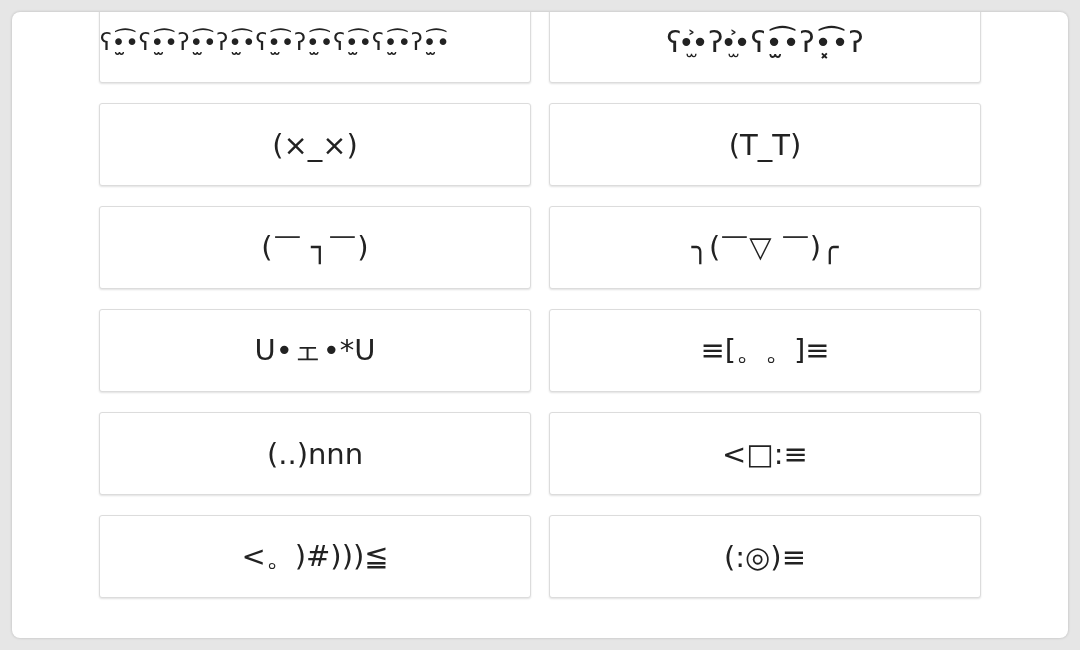 This screenshot has width=1080, height=650. What do you see at coordinates (765, 453) in the screenshot?
I see `kaomoji-button: <□:≡` at bounding box center [765, 453].